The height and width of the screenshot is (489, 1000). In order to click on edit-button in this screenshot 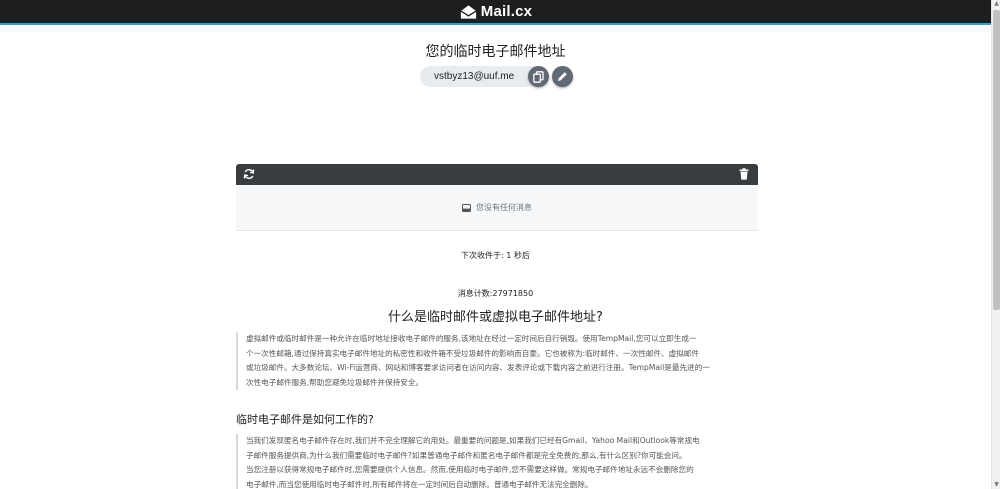, I will do `click(562, 76)`.